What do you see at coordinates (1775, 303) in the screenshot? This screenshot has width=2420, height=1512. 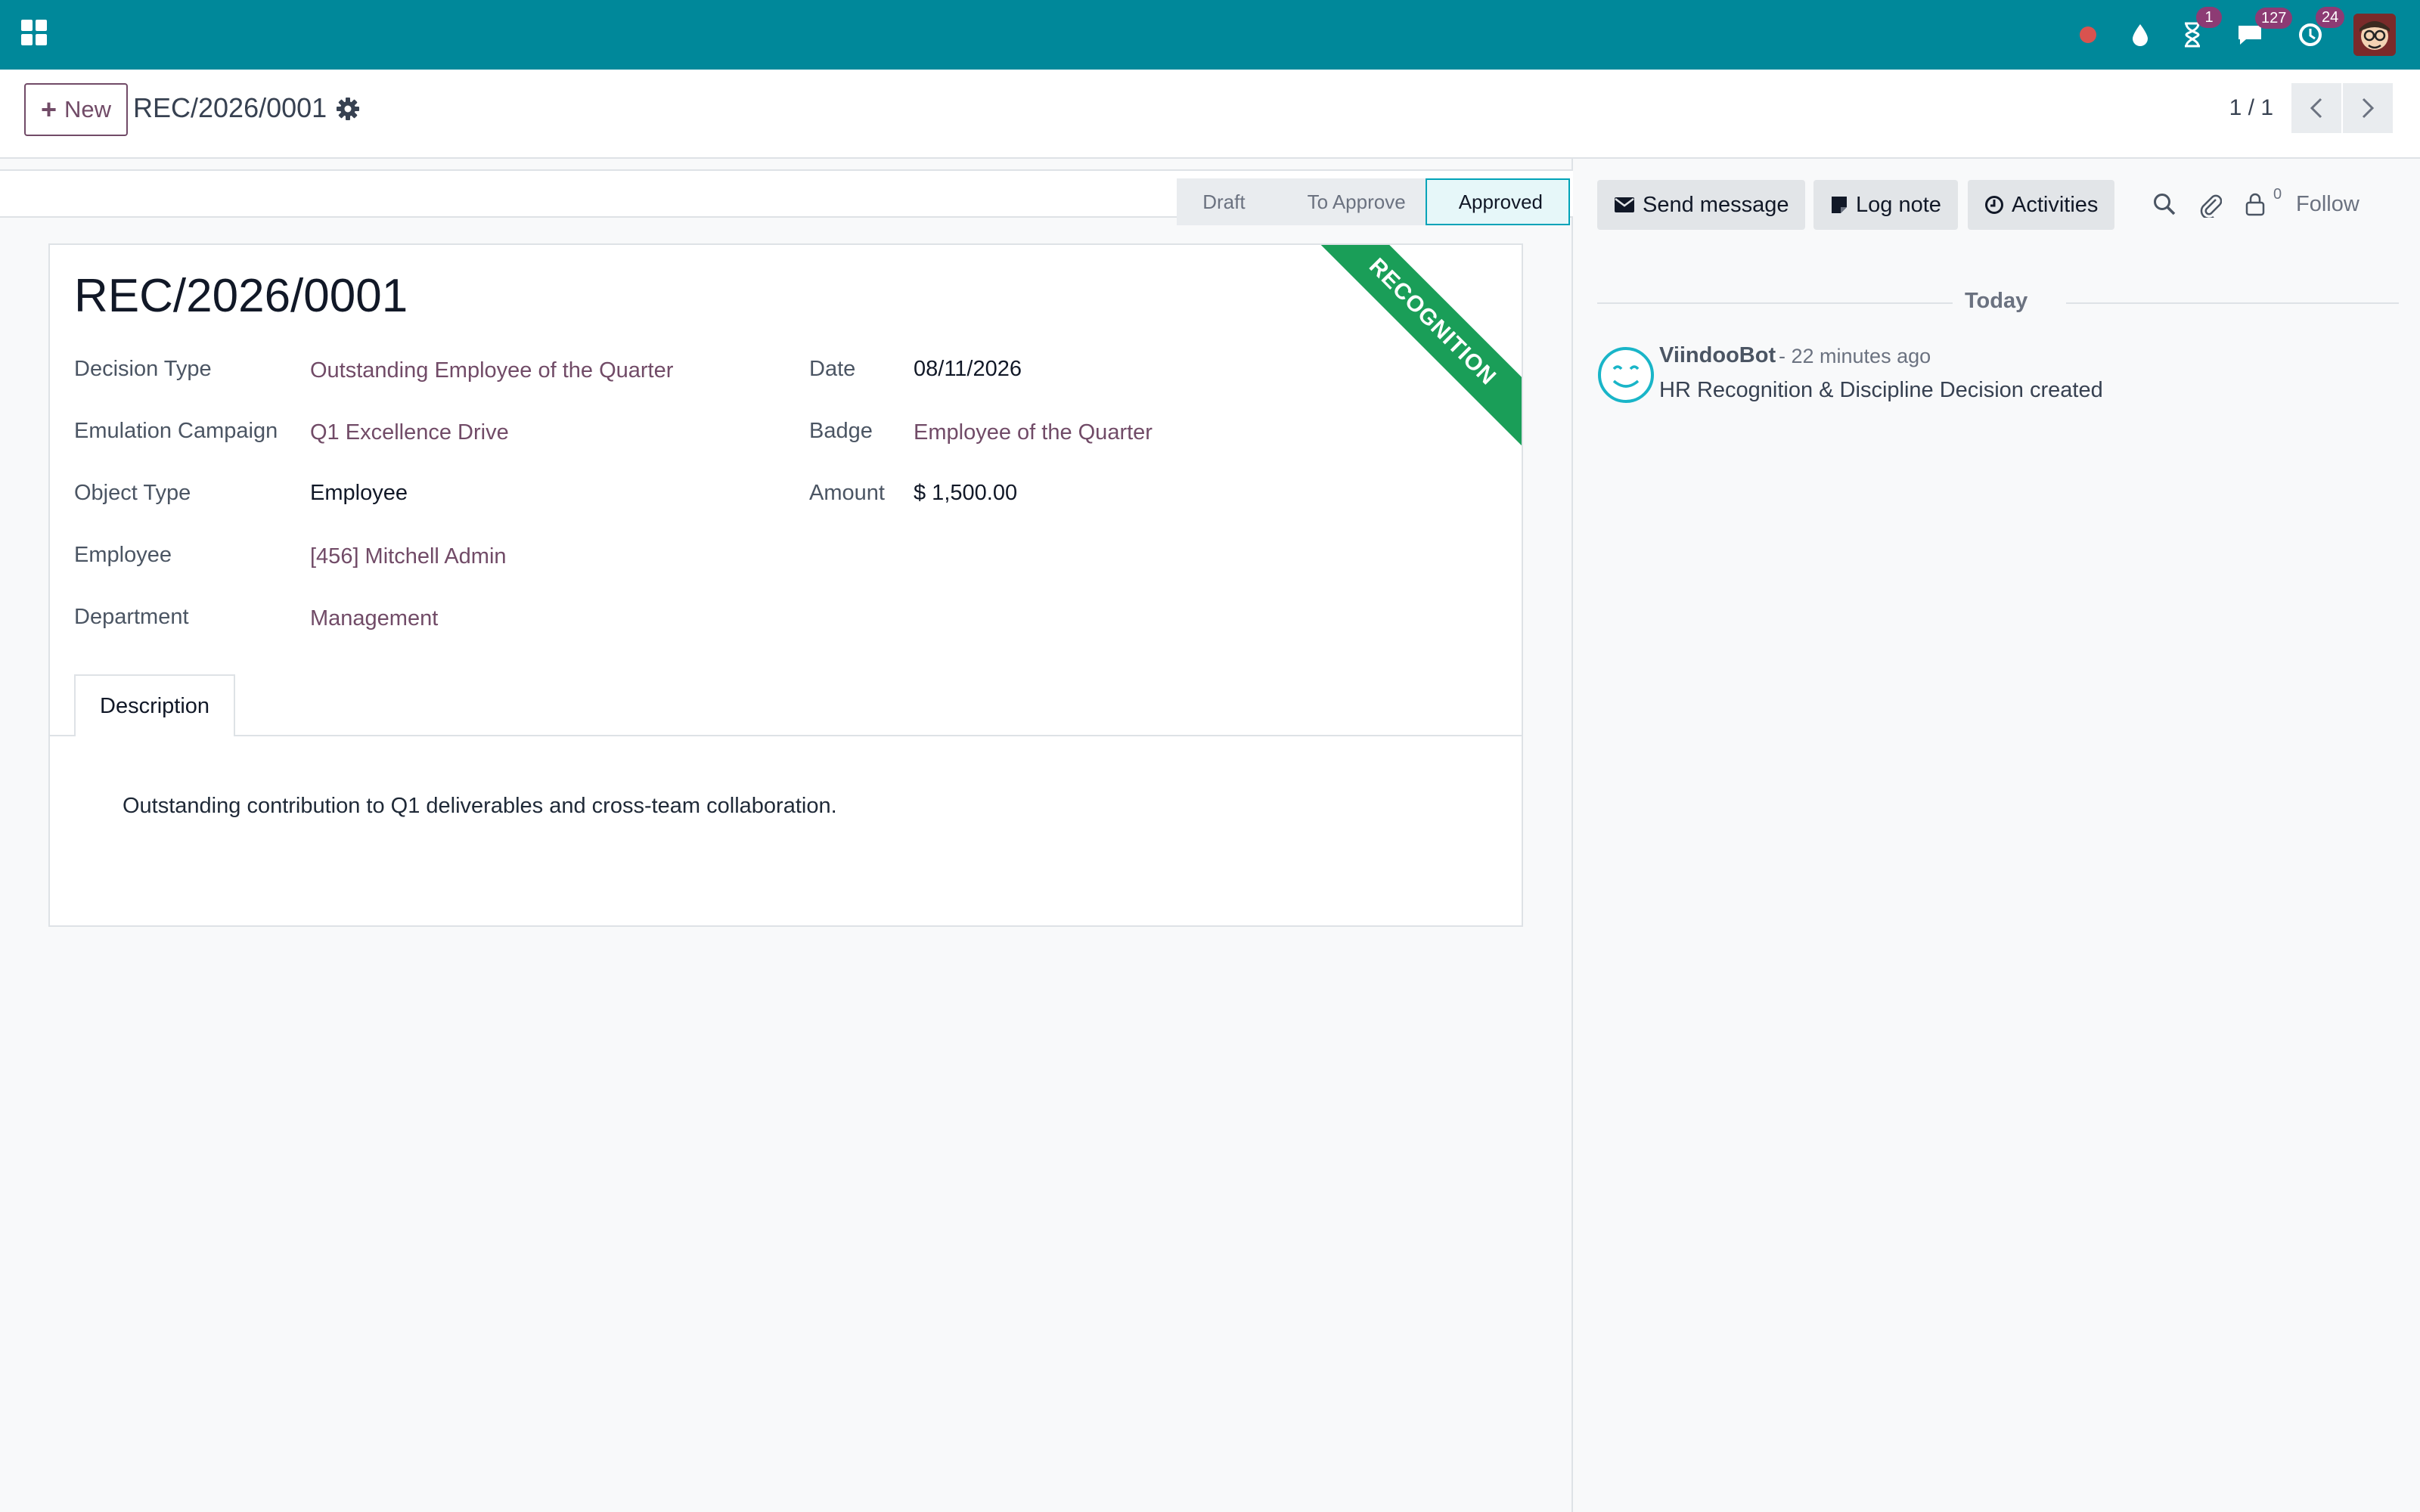 I see `date-divider-left` at bounding box center [1775, 303].